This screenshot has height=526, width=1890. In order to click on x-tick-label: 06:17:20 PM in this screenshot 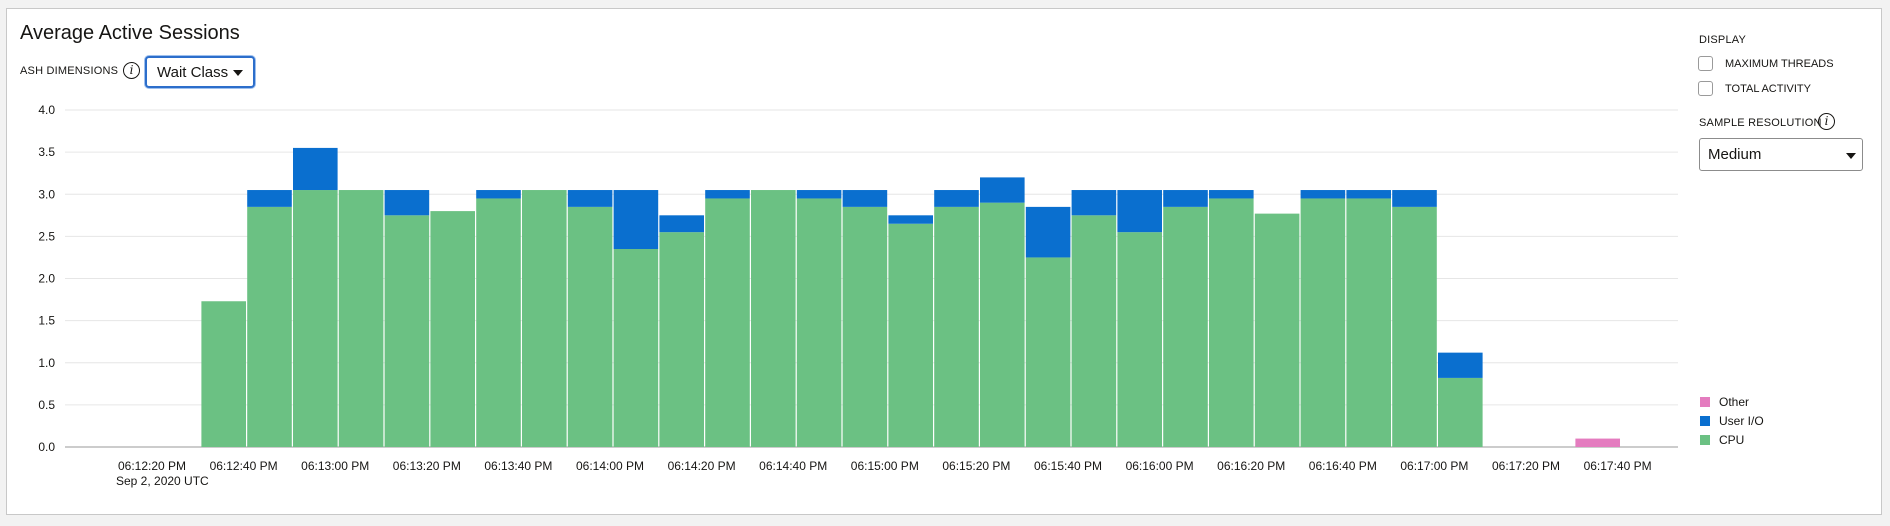, I will do `click(1526, 466)`.